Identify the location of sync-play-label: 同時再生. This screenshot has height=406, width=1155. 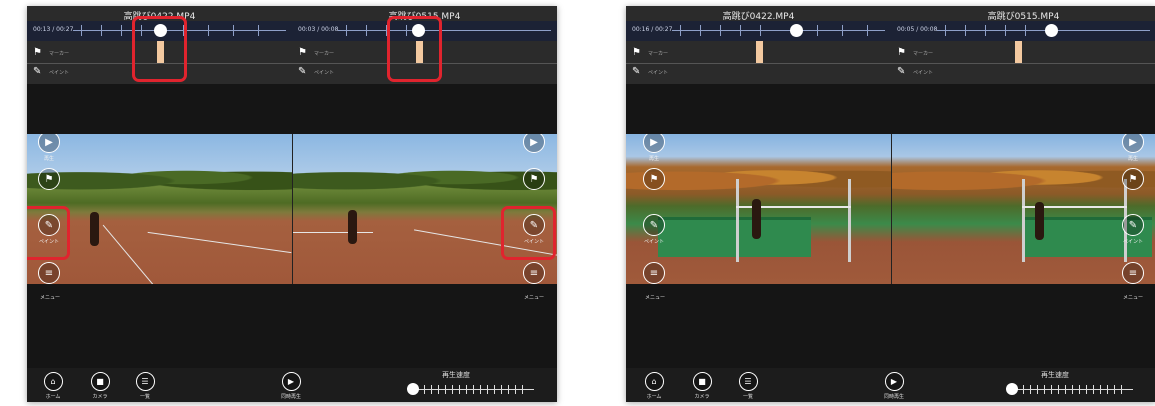
(893, 397).